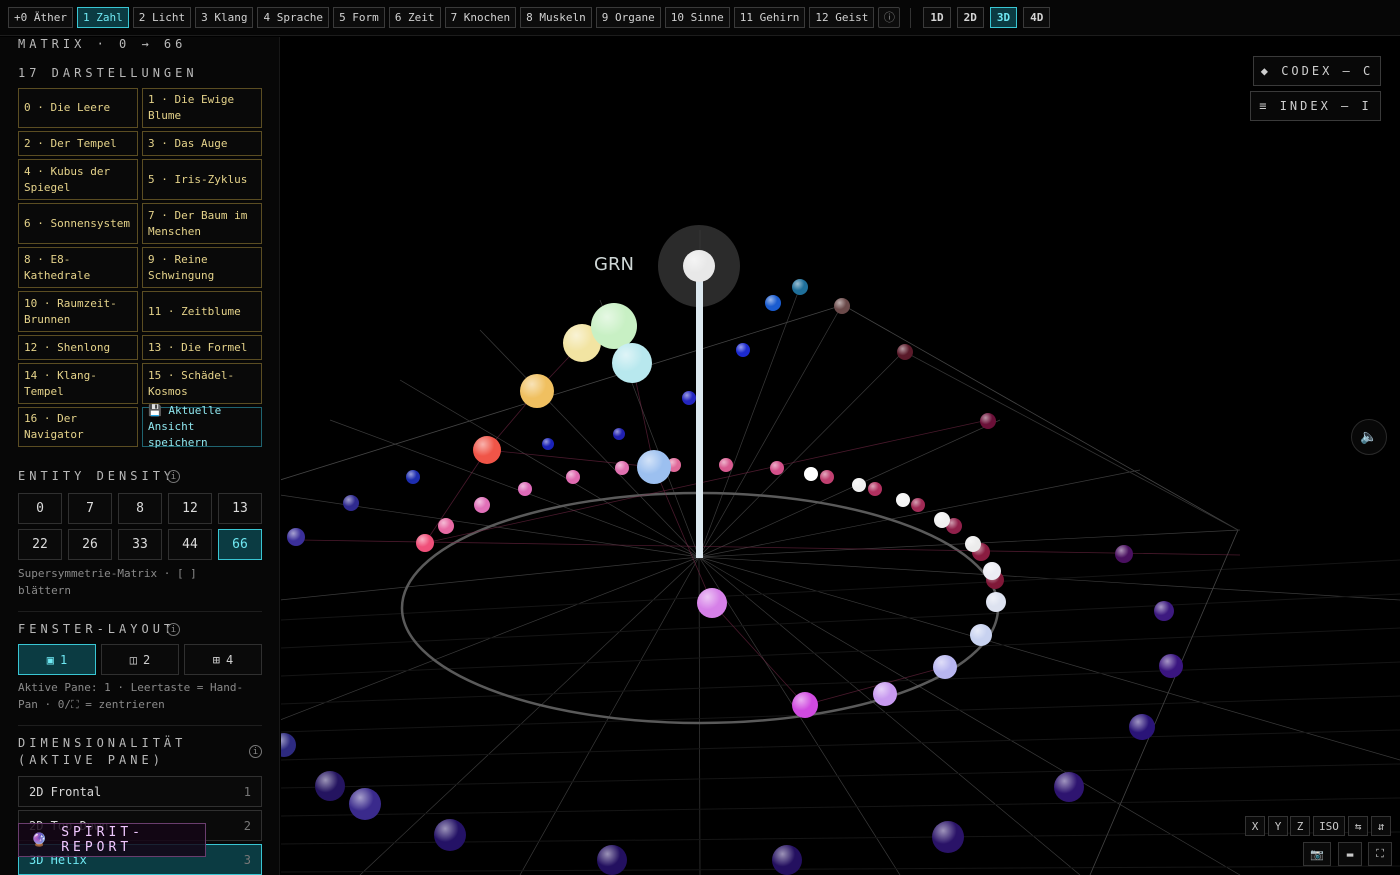  I want to click on dimension-tab-2d: 2D, so click(970, 17).